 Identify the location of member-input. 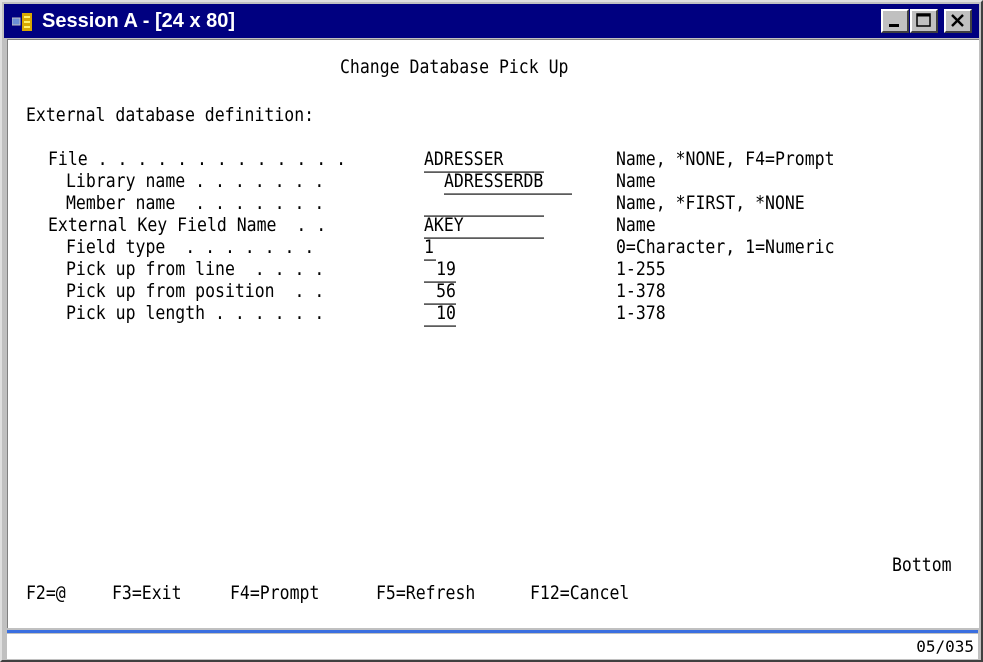
(484, 204).